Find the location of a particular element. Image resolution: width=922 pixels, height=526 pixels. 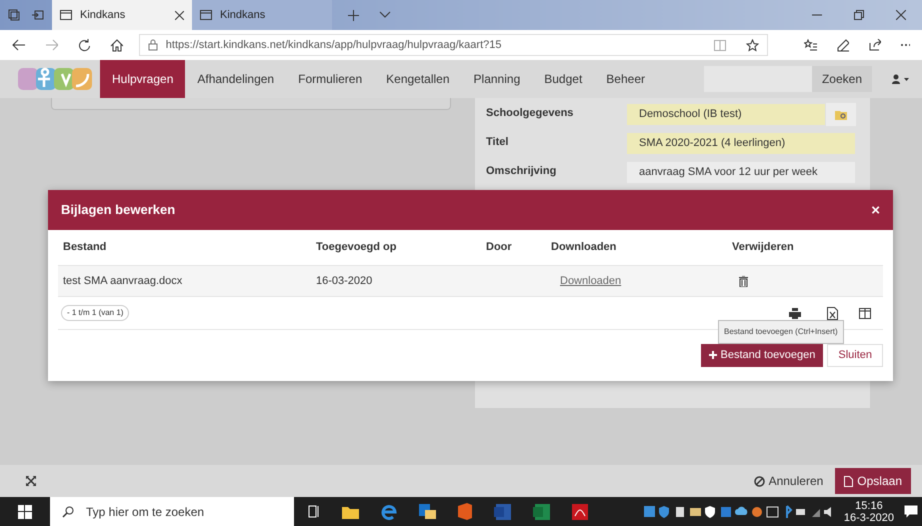

close-icon is located at coordinates (901, 15).